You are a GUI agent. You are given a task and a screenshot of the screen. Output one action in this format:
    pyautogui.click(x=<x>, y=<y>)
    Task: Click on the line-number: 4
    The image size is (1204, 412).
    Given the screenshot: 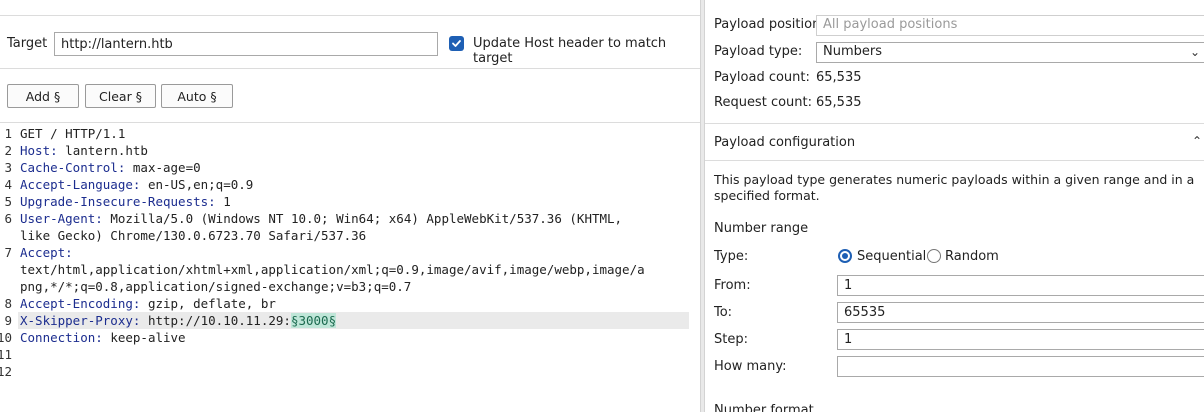 What is the action you would take?
    pyautogui.click(x=8, y=184)
    